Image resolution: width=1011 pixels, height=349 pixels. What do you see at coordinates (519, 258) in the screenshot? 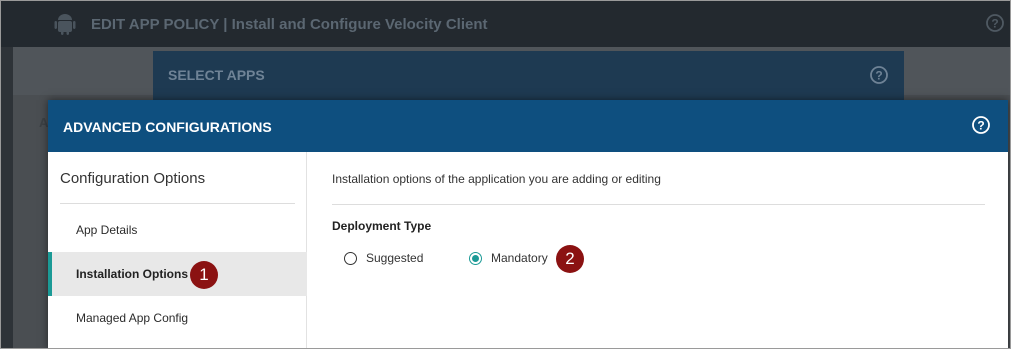
I see `radio-label: Mandatory` at bounding box center [519, 258].